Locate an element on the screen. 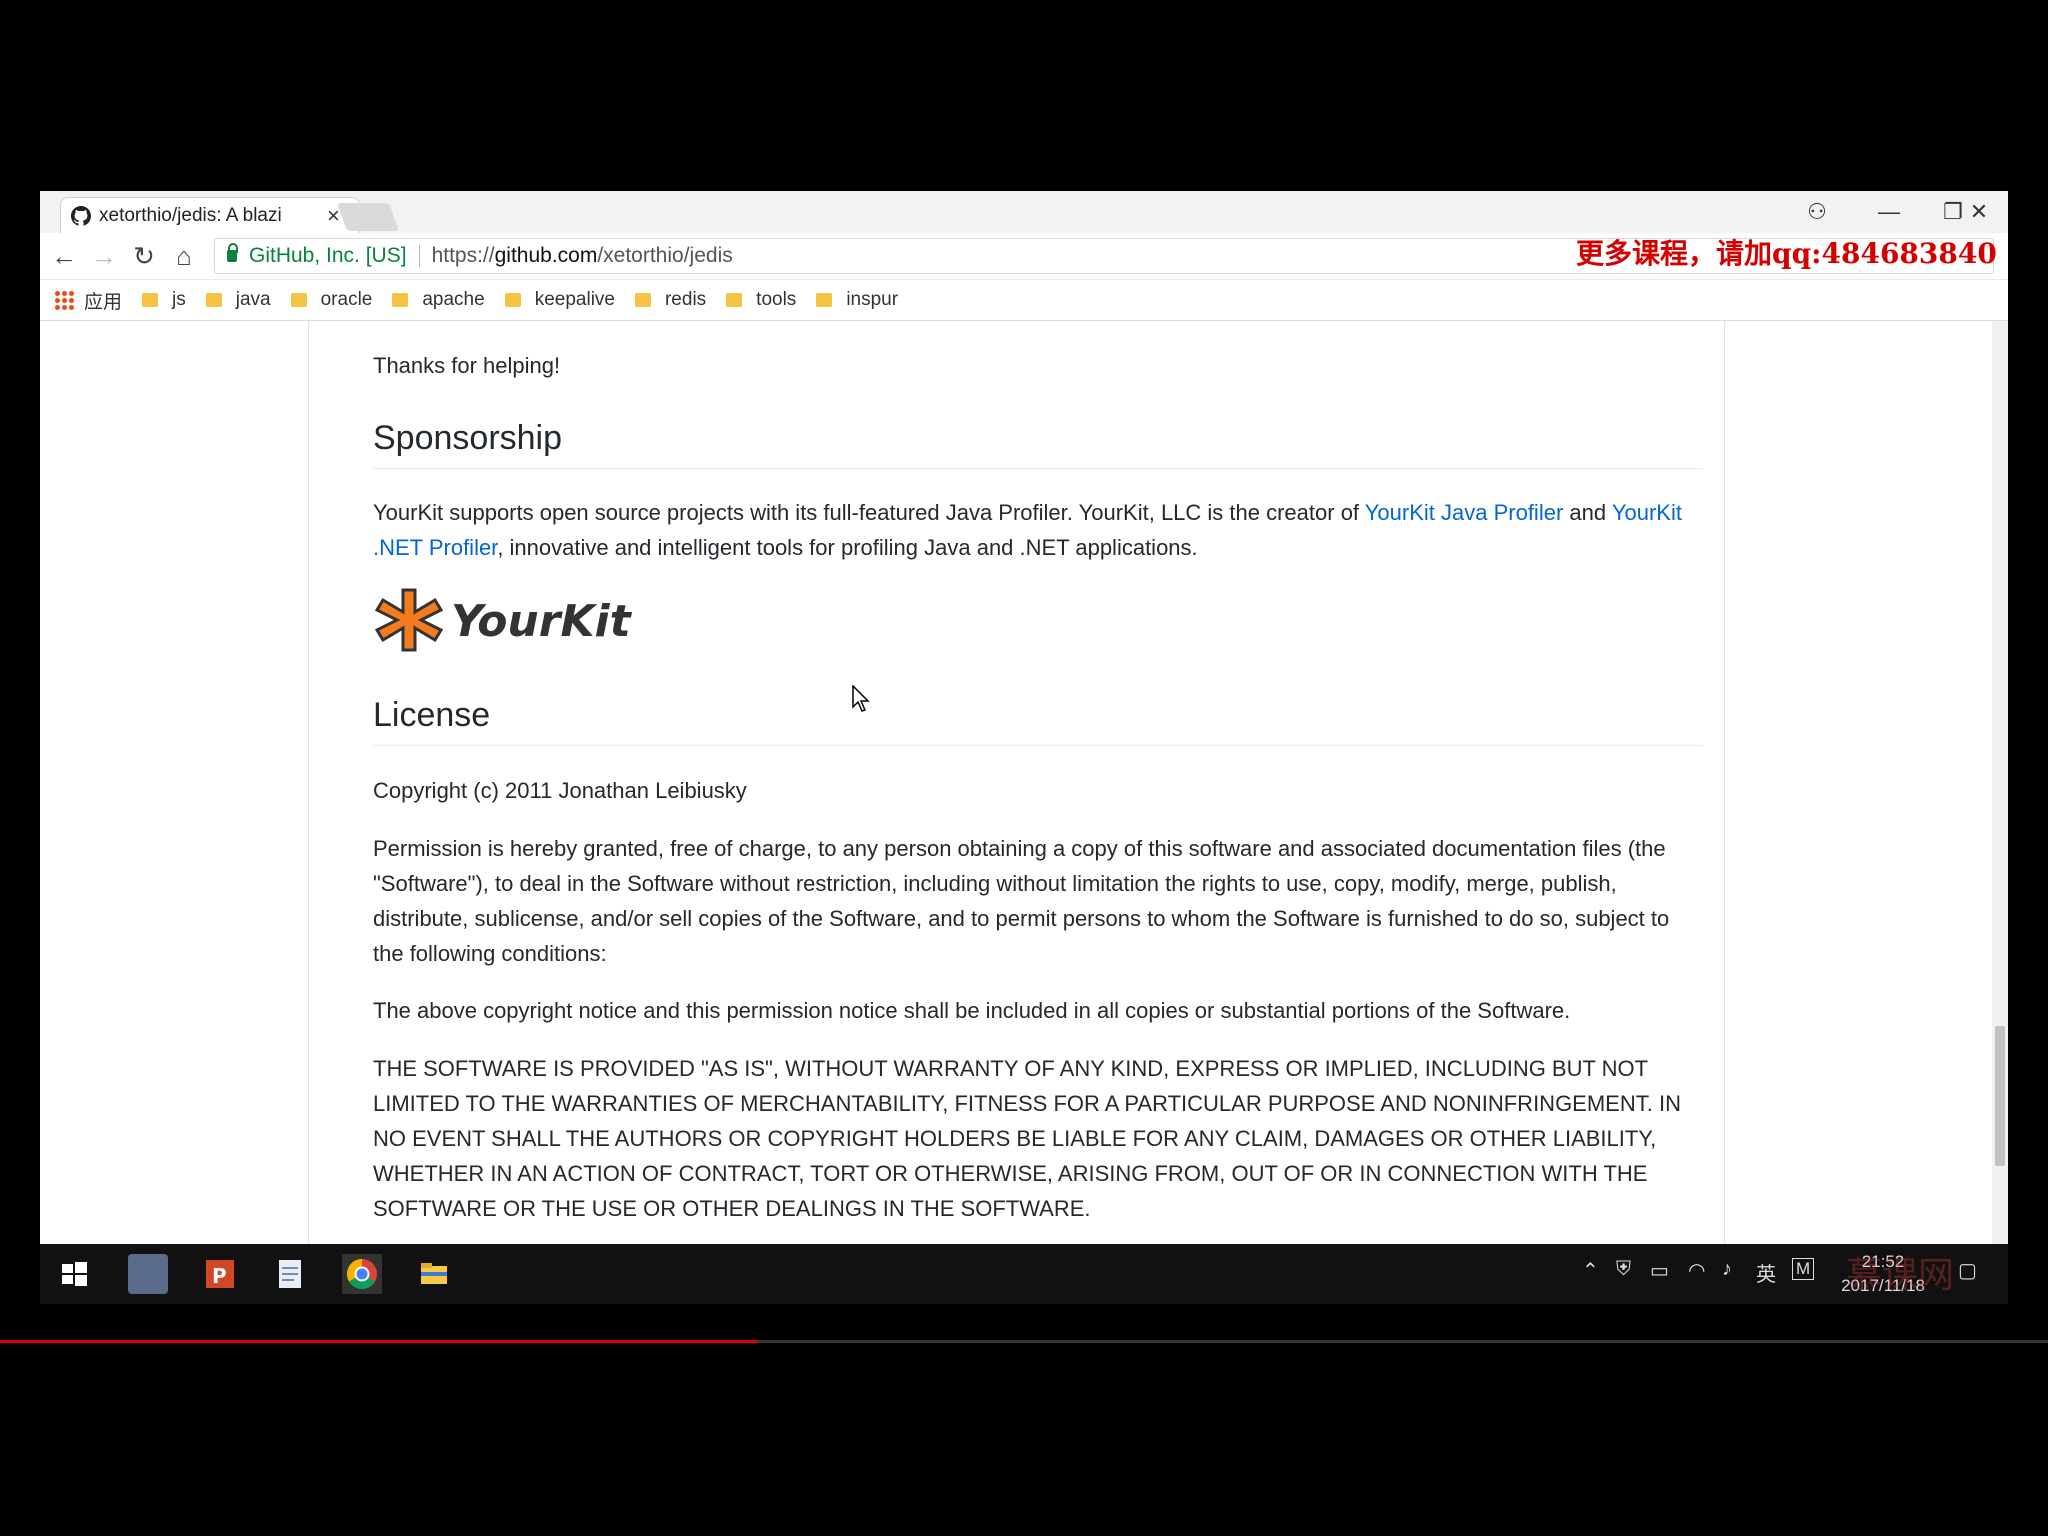 This screenshot has height=1536, width=2048. powerpoint-icon: P is located at coordinates (220, 1274).